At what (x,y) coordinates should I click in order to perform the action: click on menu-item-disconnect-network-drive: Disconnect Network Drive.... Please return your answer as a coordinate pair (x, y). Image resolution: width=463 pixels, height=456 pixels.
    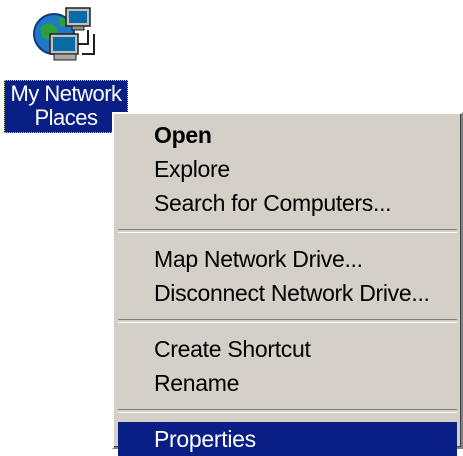
    Looking at the image, I should click on (287, 293).